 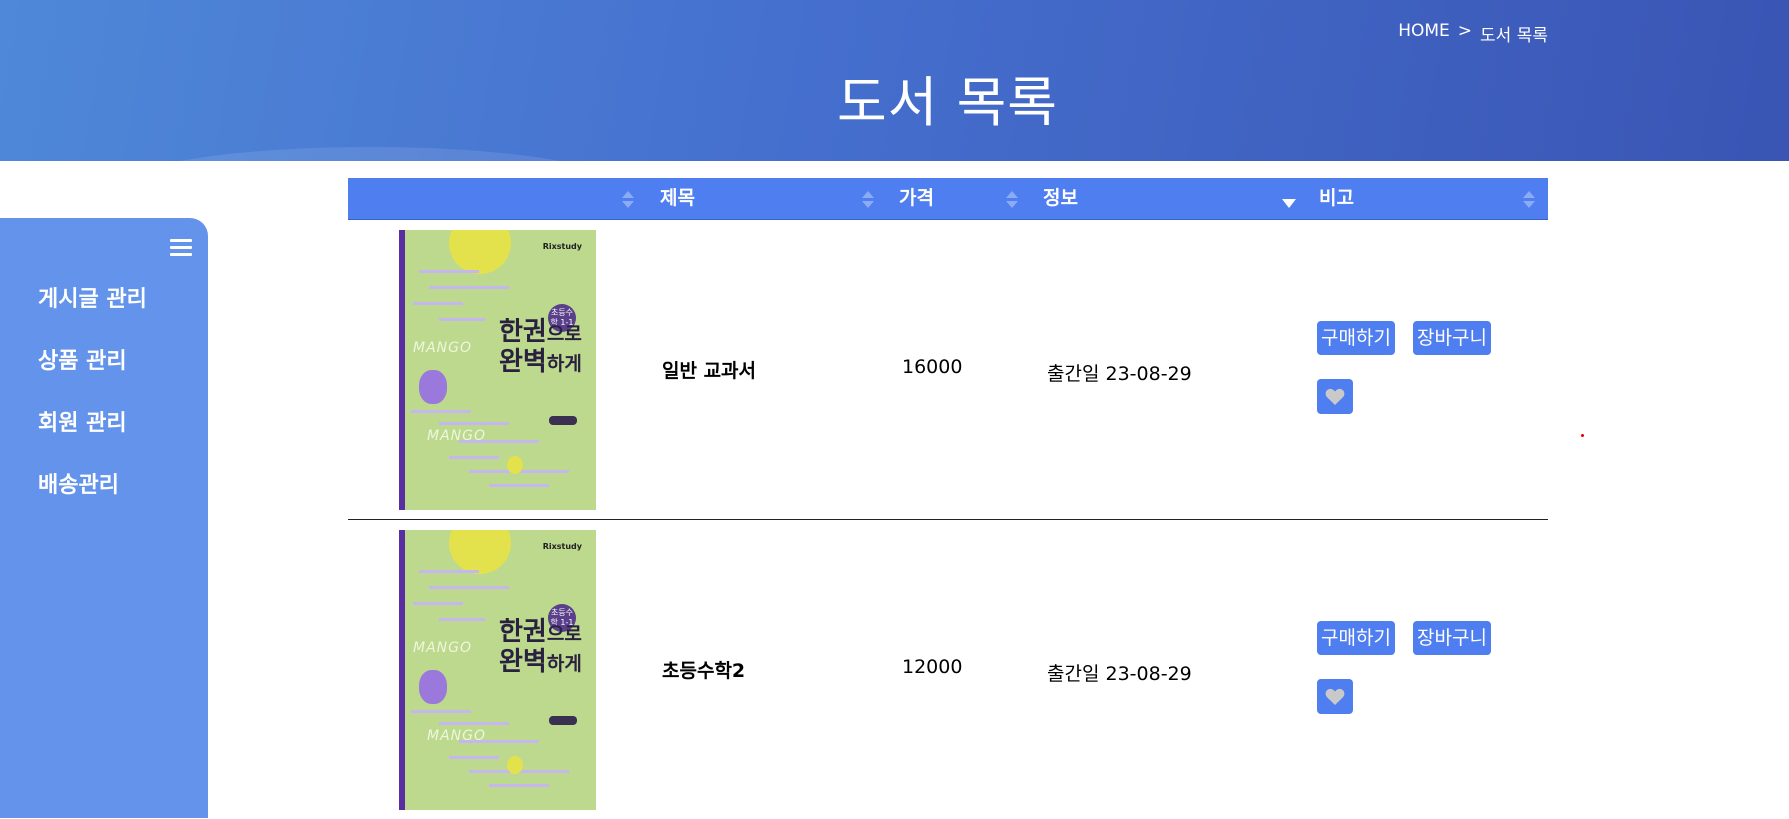 What do you see at coordinates (92, 441) in the screenshot?
I see `sidebar-item-members: 회원 관리` at bounding box center [92, 441].